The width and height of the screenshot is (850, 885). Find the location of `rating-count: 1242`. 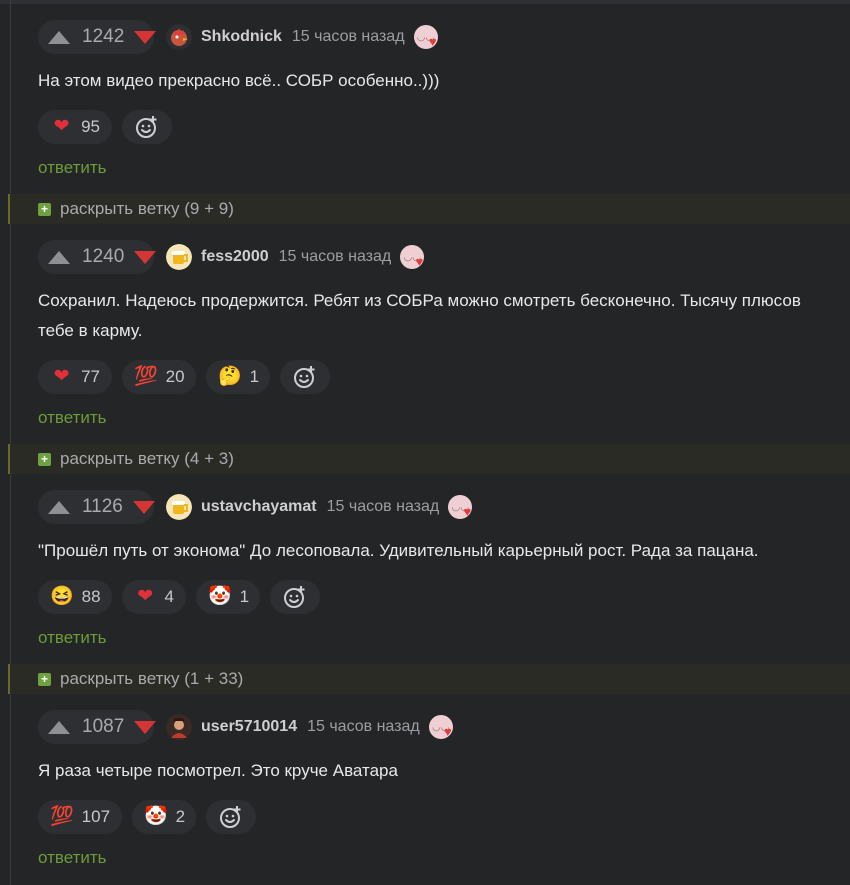

rating-count: 1242 is located at coordinates (103, 36).